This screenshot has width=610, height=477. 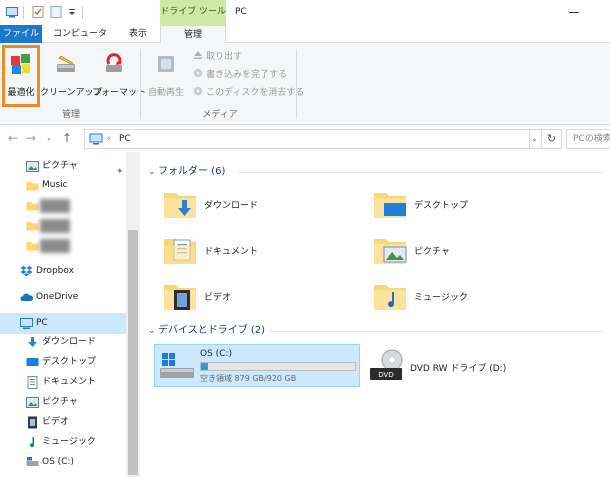 I want to click on drive-icon, so click(x=32, y=461).